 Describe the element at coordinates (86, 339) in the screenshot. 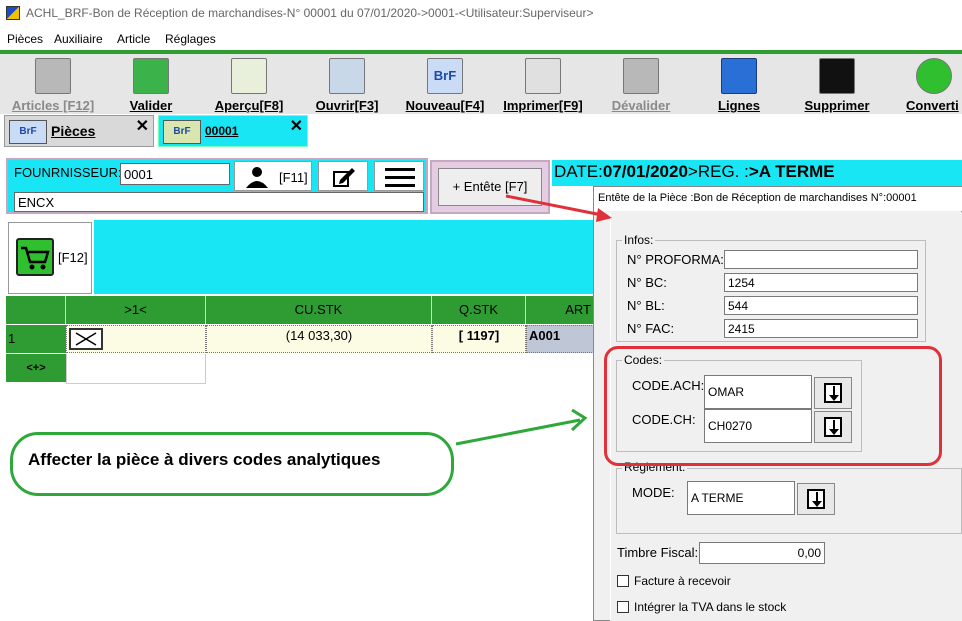

I see `delete-row-icon` at that location.